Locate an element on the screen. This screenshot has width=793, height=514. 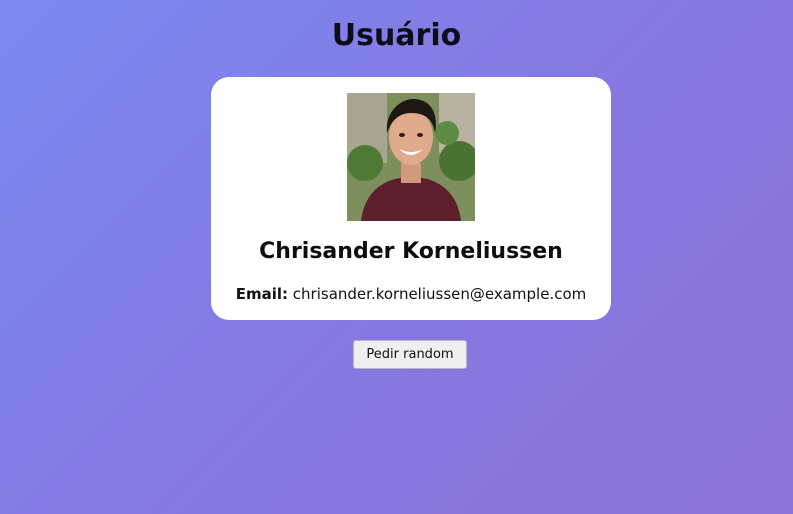
page-title: Usuário is located at coordinates (396, 35).